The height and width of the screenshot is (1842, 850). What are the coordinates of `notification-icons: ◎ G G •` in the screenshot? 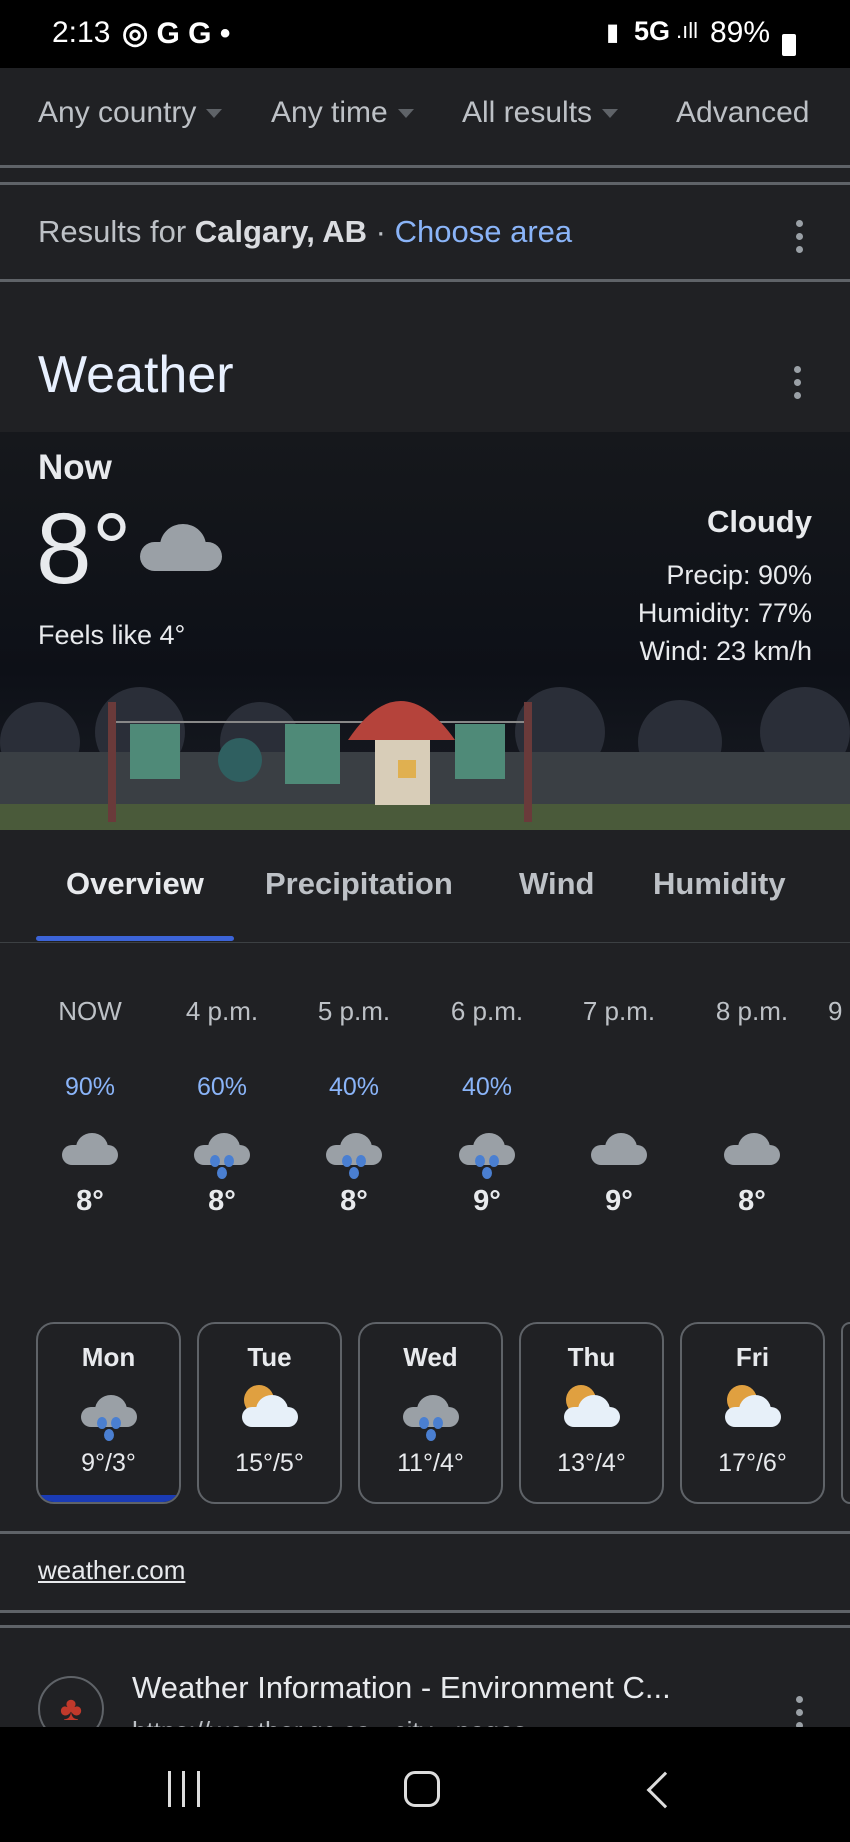 It's located at (176, 33).